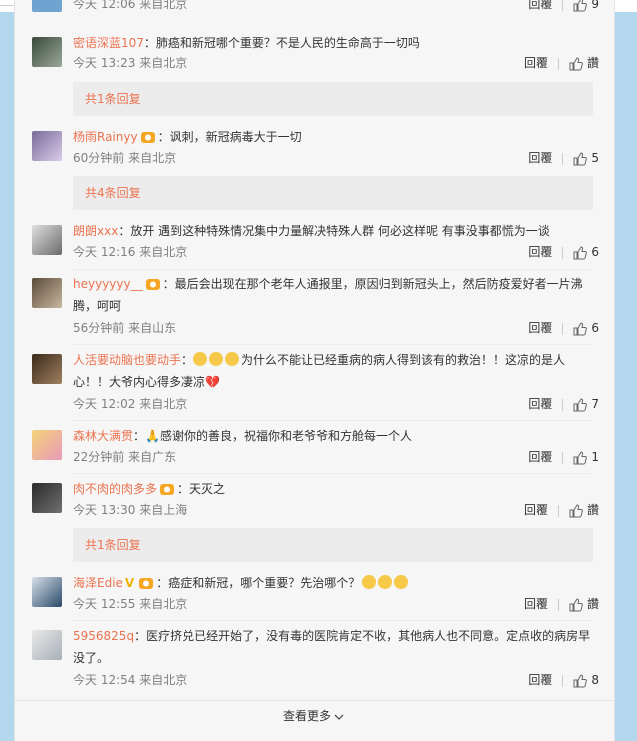 The height and width of the screenshot is (741, 637). Describe the element at coordinates (127, 360) in the screenshot. I see `username-link: 人活要动脑也要动手` at that location.